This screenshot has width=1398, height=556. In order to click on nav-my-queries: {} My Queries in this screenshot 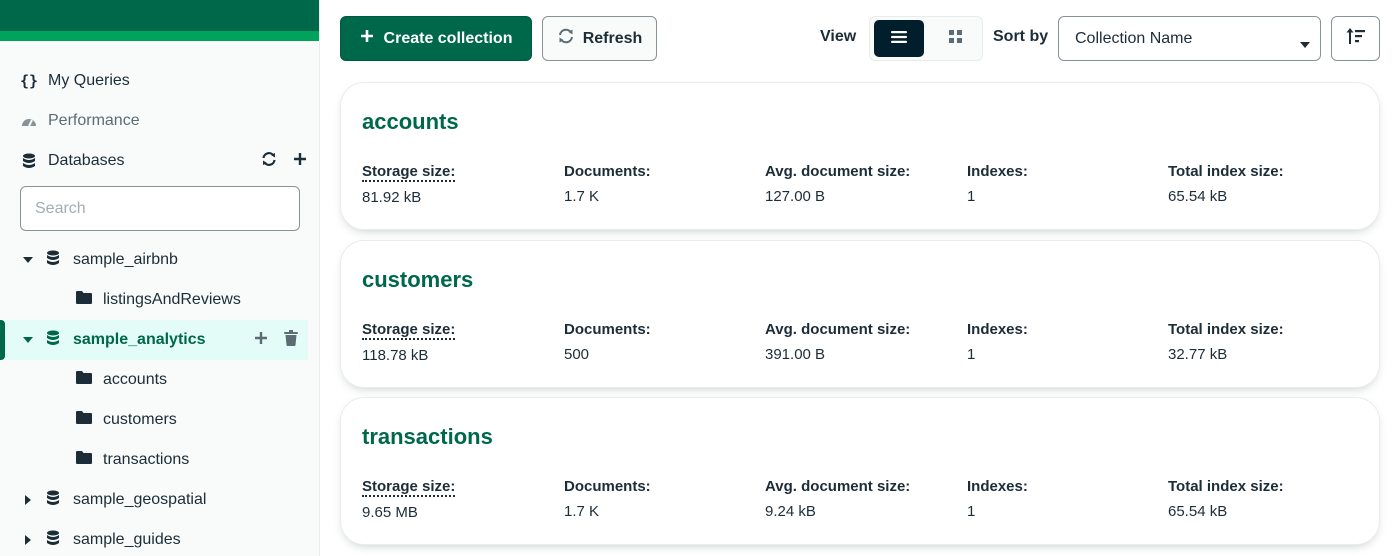, I will do `click(75, 81)`.